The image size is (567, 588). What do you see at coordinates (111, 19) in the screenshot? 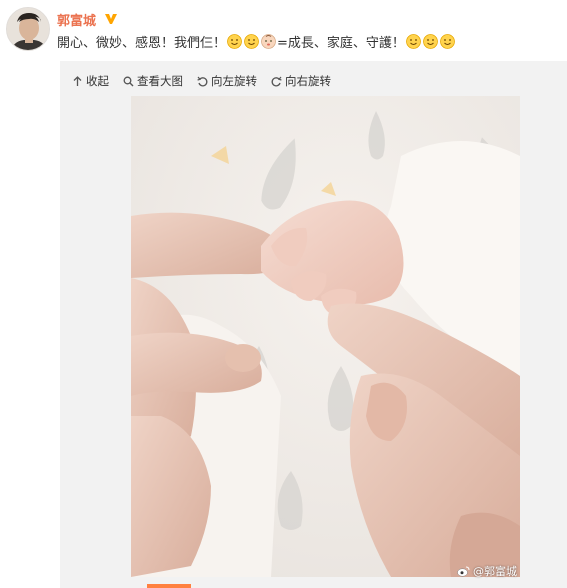
I see `verified-badge-icon` at bounding box center [111, 19].